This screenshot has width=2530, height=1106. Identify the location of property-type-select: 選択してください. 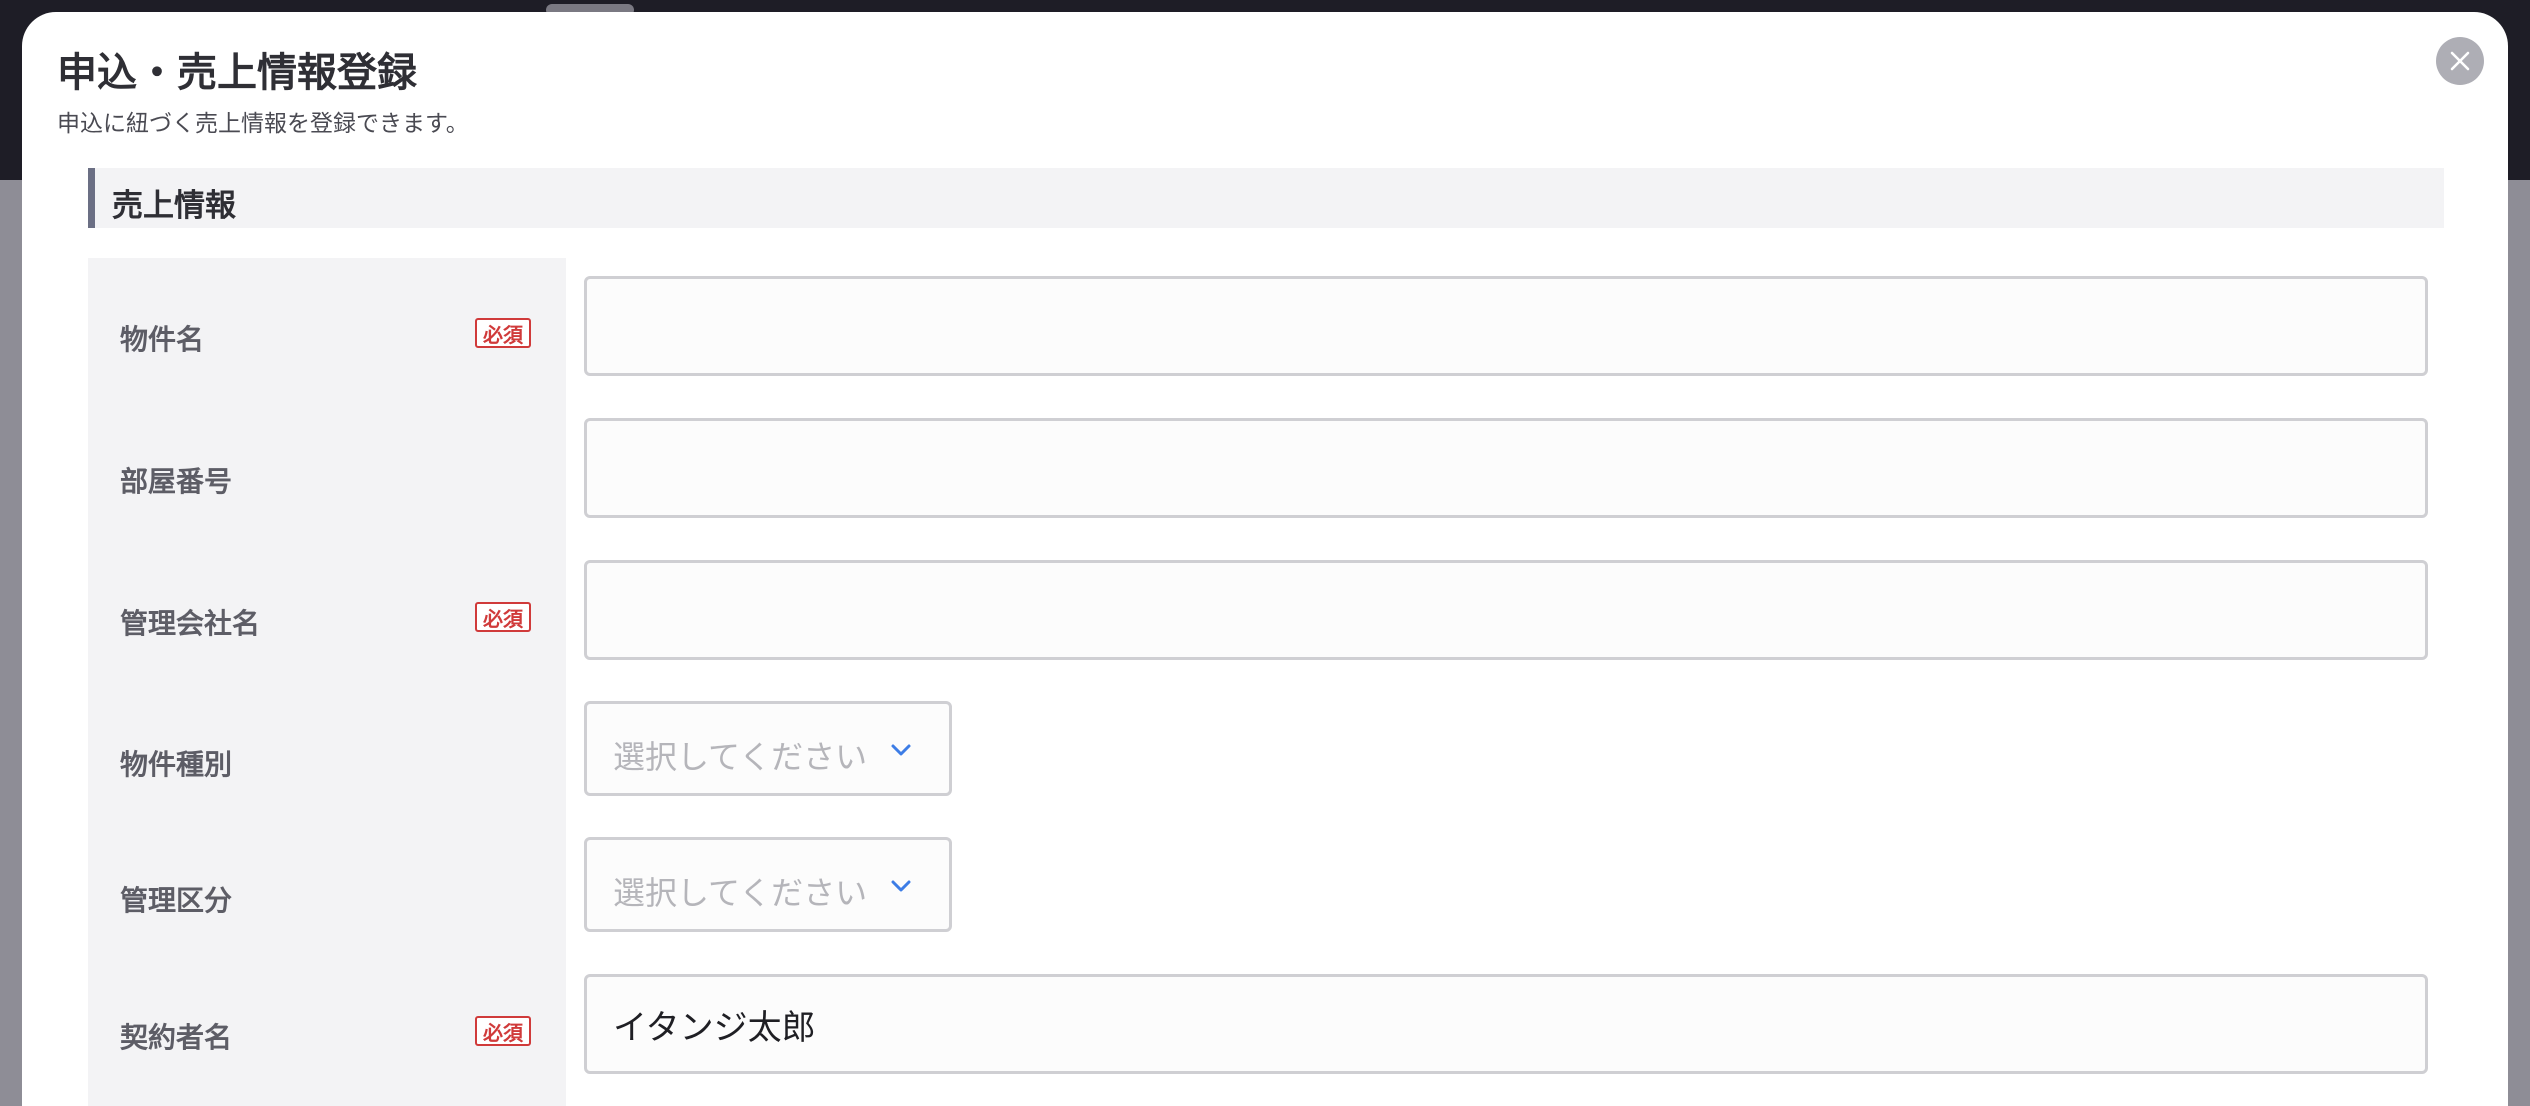
(768, 748).